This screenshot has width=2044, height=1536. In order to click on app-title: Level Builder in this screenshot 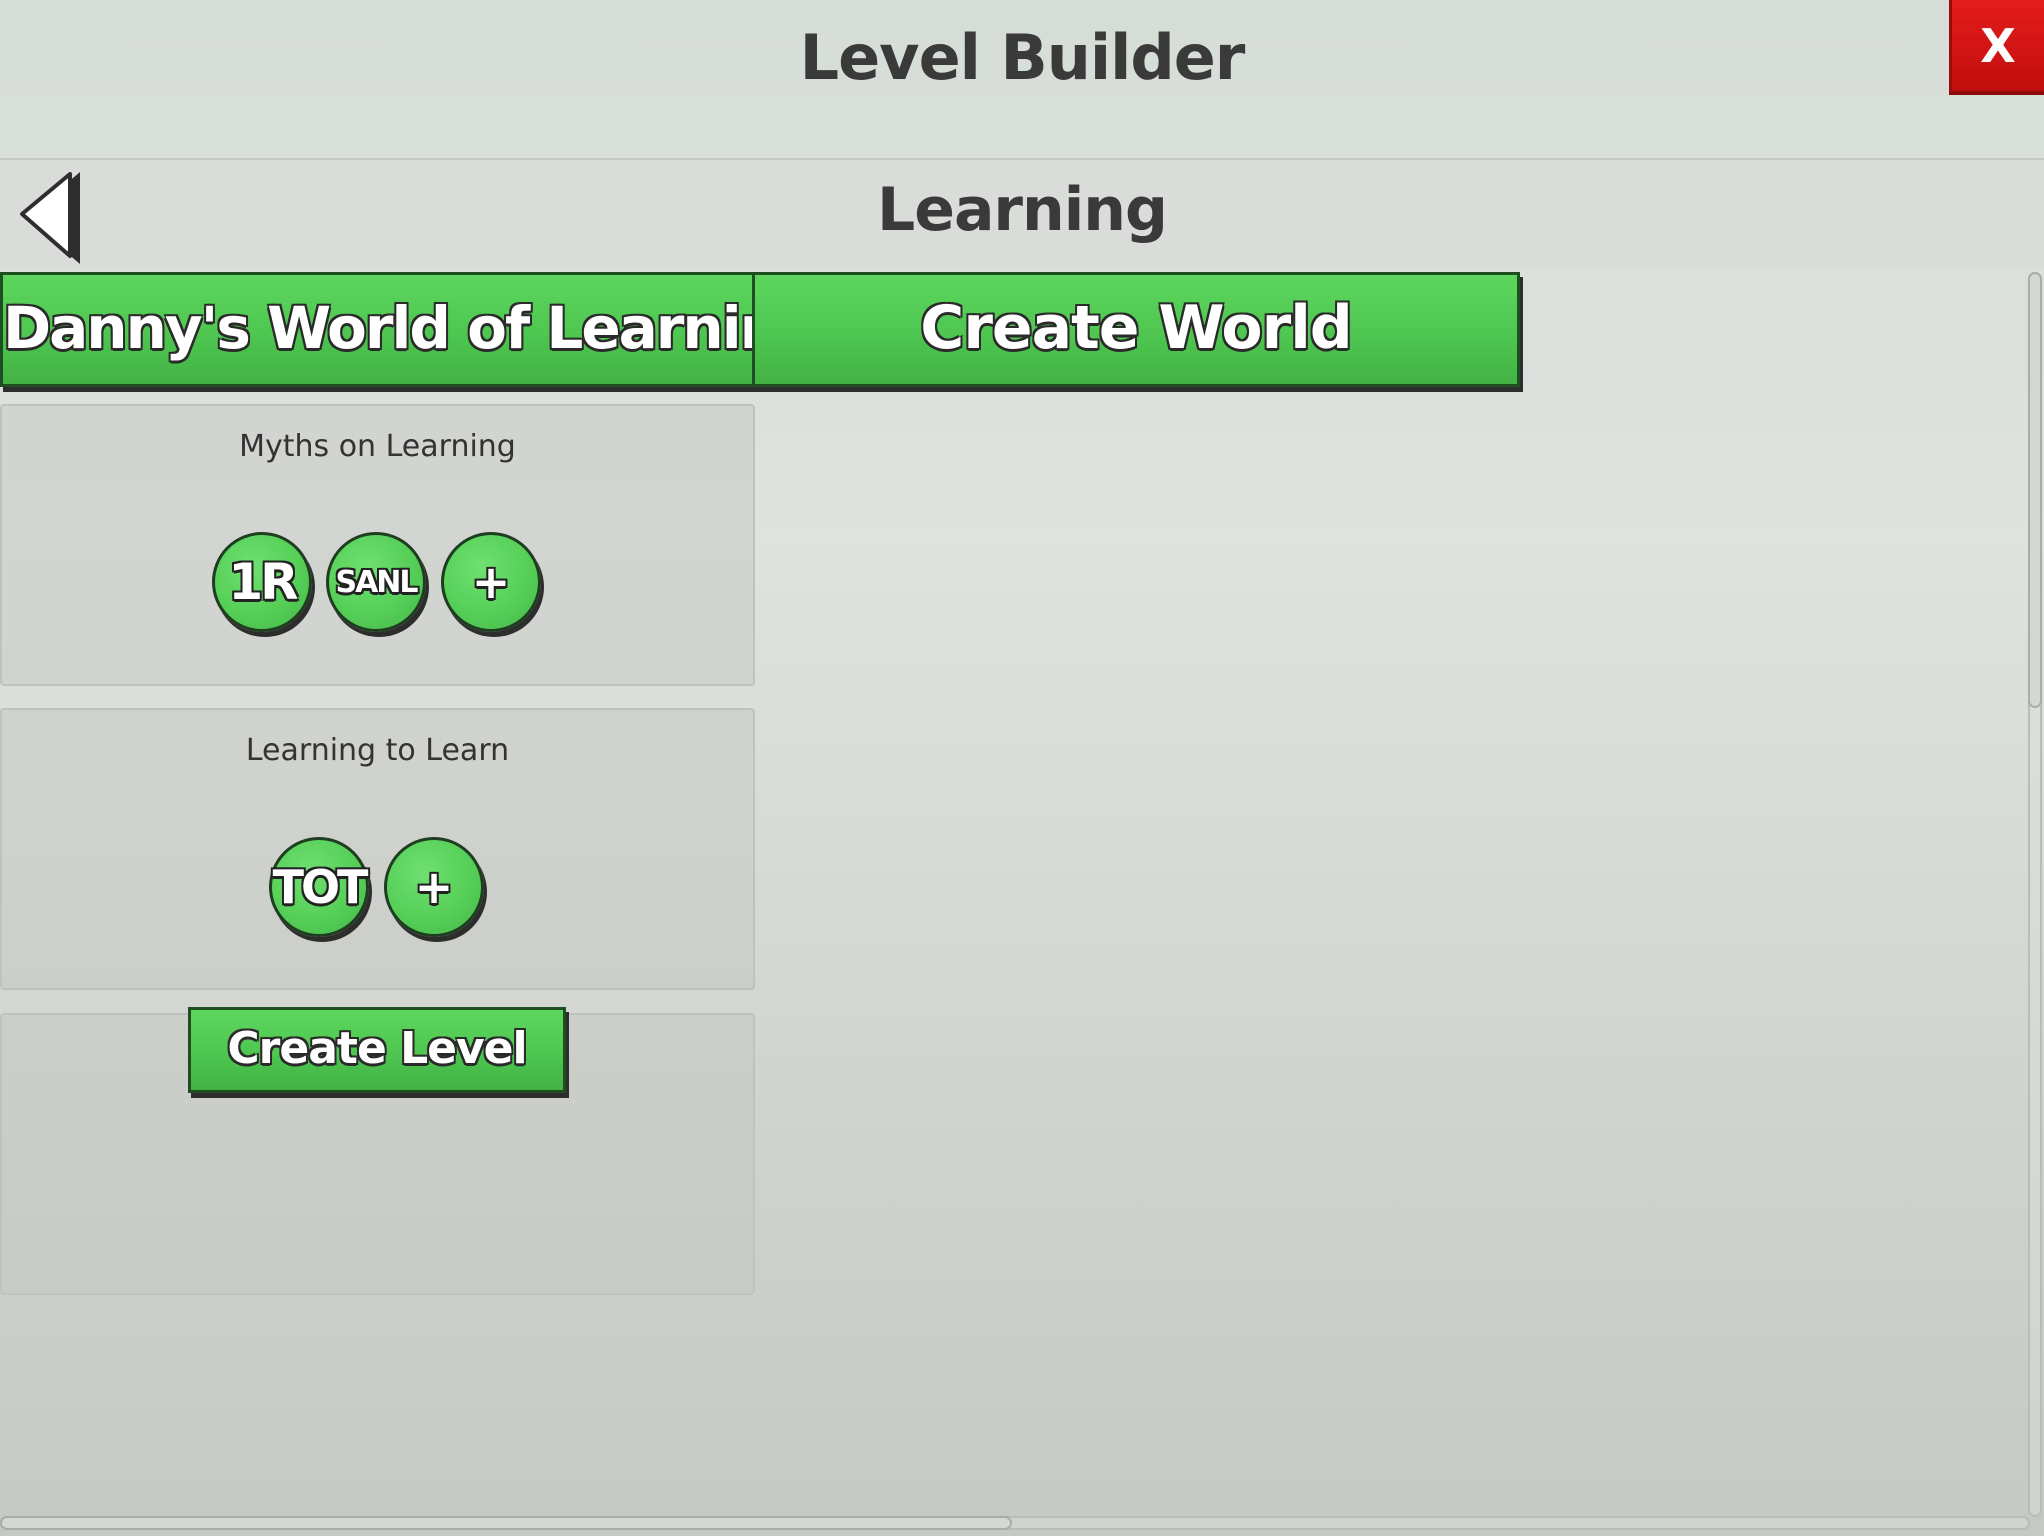, I will do `click(1022, 57)`.